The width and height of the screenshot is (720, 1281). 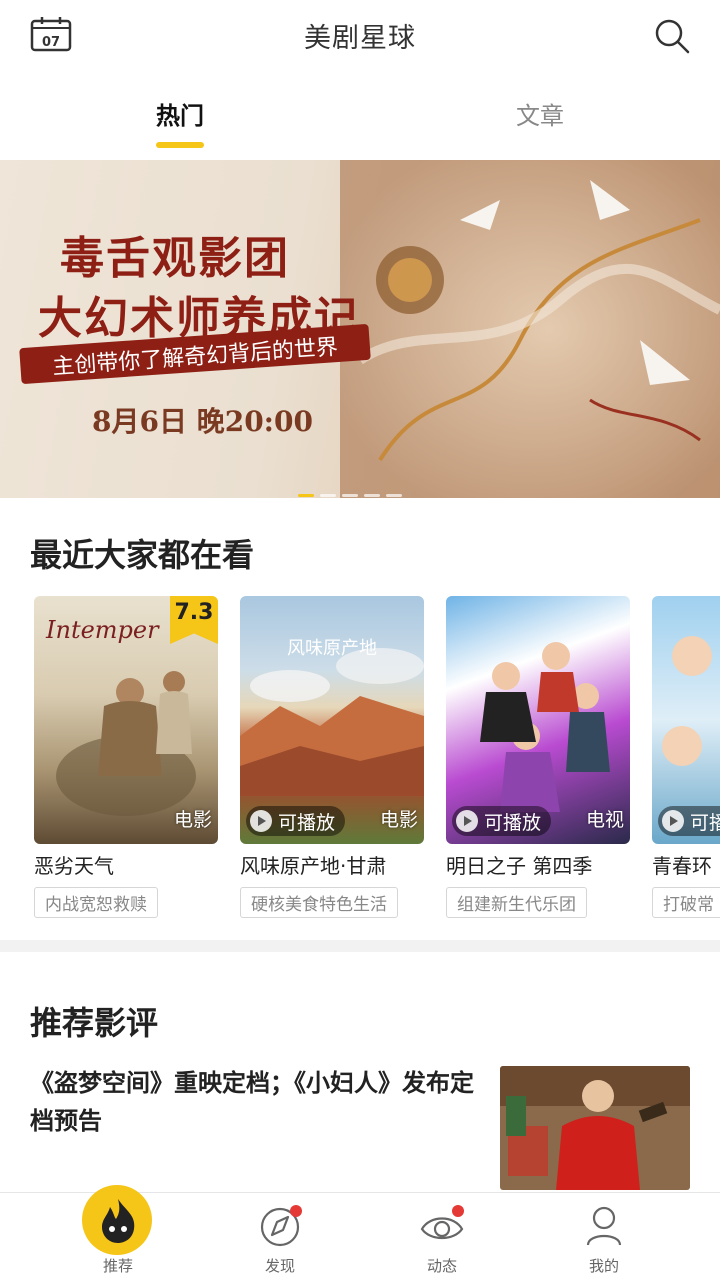 What do you see at coordinates (686, 902) in the screenshot?
I see `show-tag: 打破常` at bounding box center [686, 902].